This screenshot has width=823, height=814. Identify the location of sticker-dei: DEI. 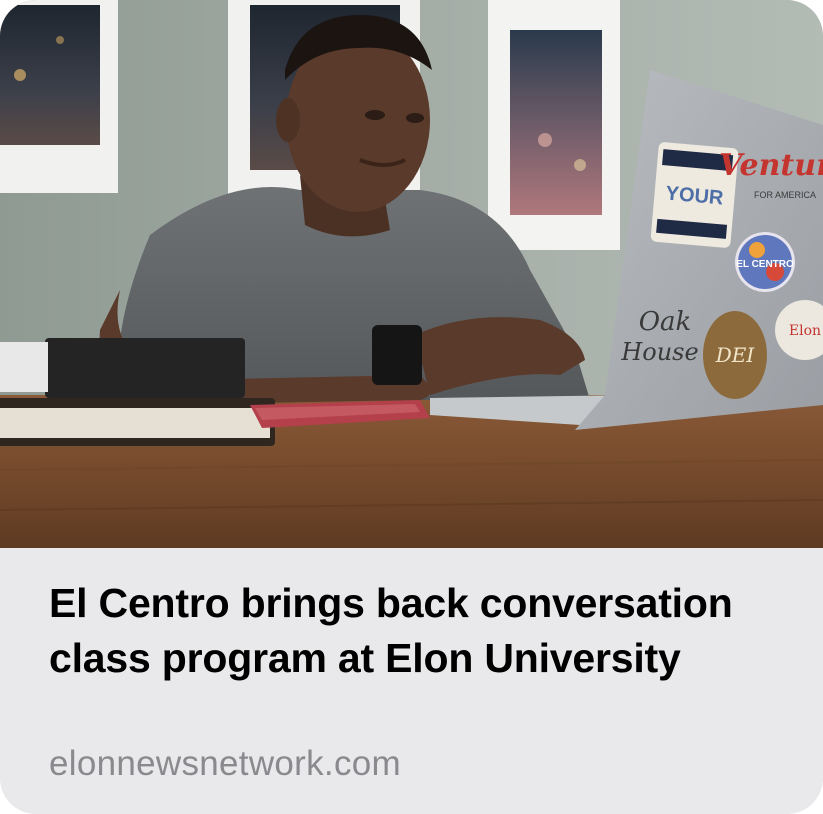
(735, 355).